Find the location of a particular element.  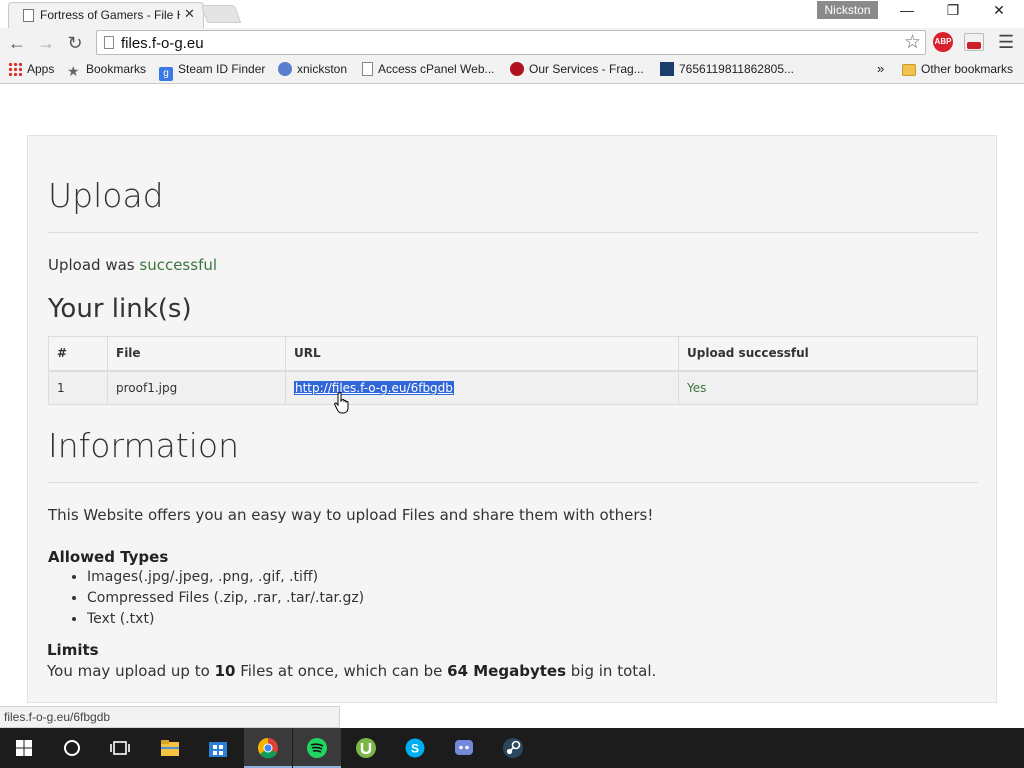

windows-logo-icon is located at coordinates (24, 748).